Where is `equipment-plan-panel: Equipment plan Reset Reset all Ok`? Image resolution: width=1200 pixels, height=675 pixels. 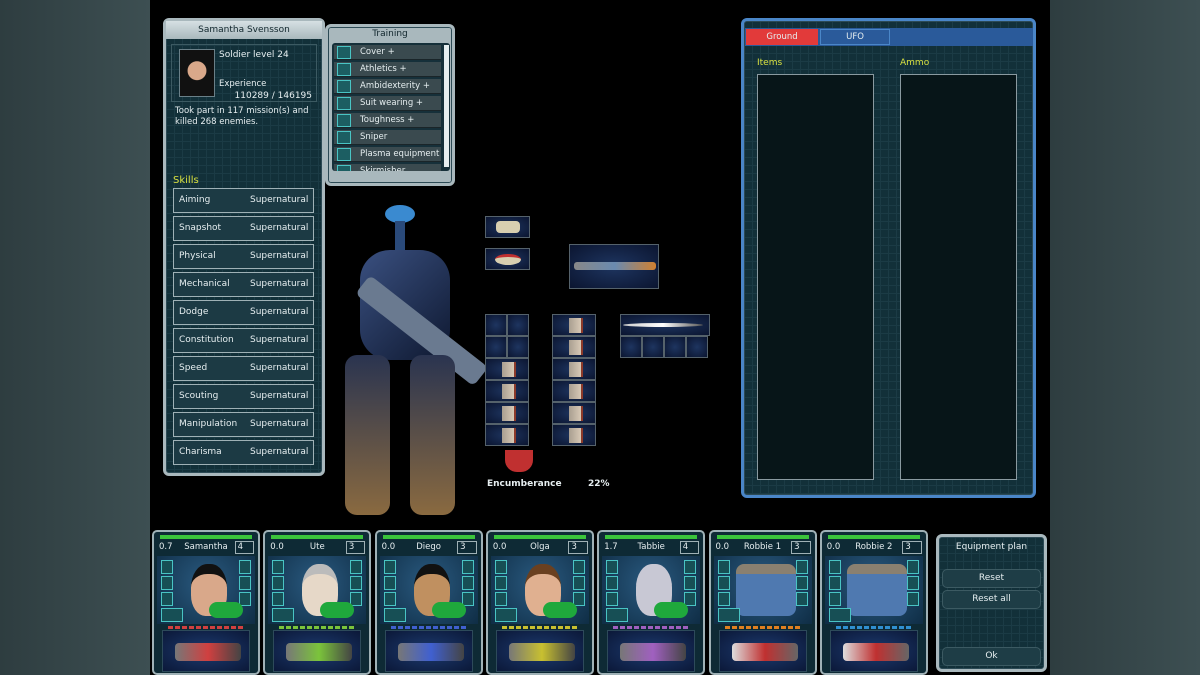
equipment-plan-panel: Equipment plan Reset Reset all Ok is located at coordinates (991, 603).